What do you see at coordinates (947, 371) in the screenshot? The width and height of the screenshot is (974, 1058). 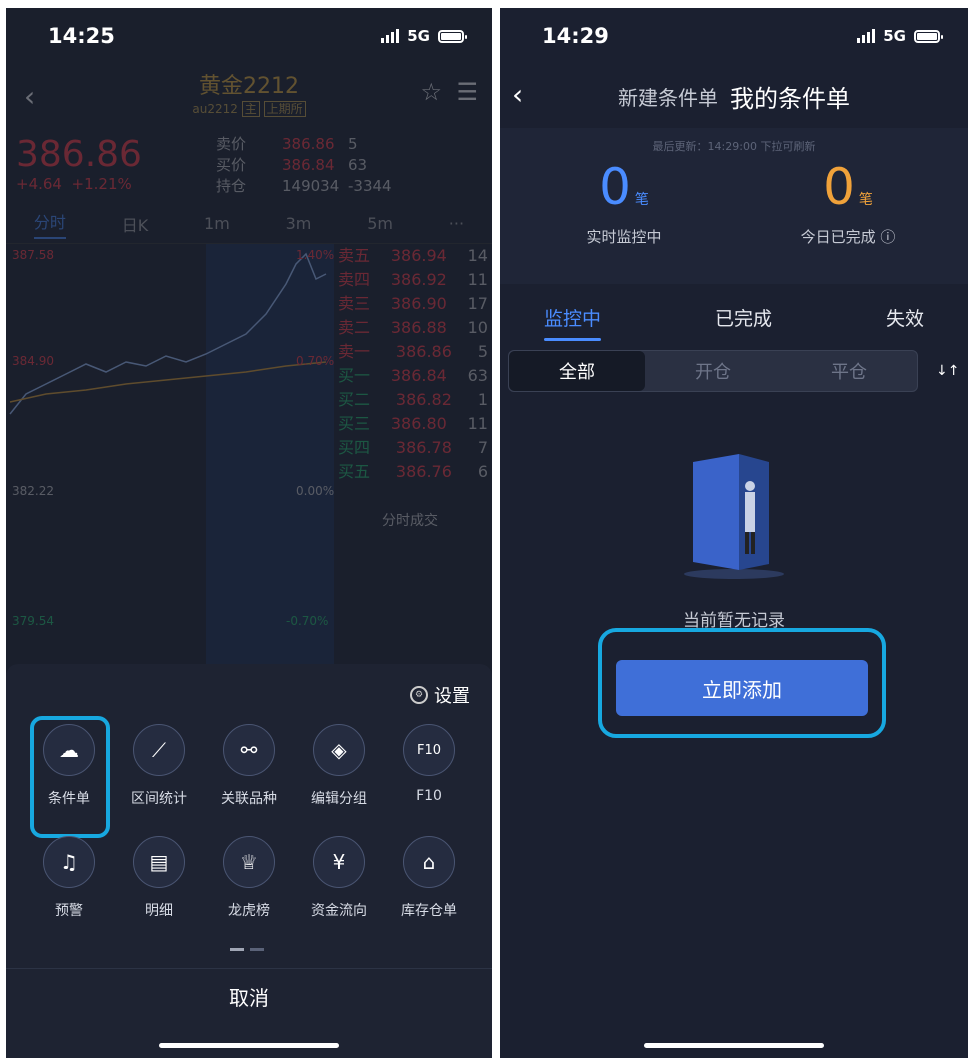 I see `sort-icon: ↓↑` at bounding box center [947, 371].